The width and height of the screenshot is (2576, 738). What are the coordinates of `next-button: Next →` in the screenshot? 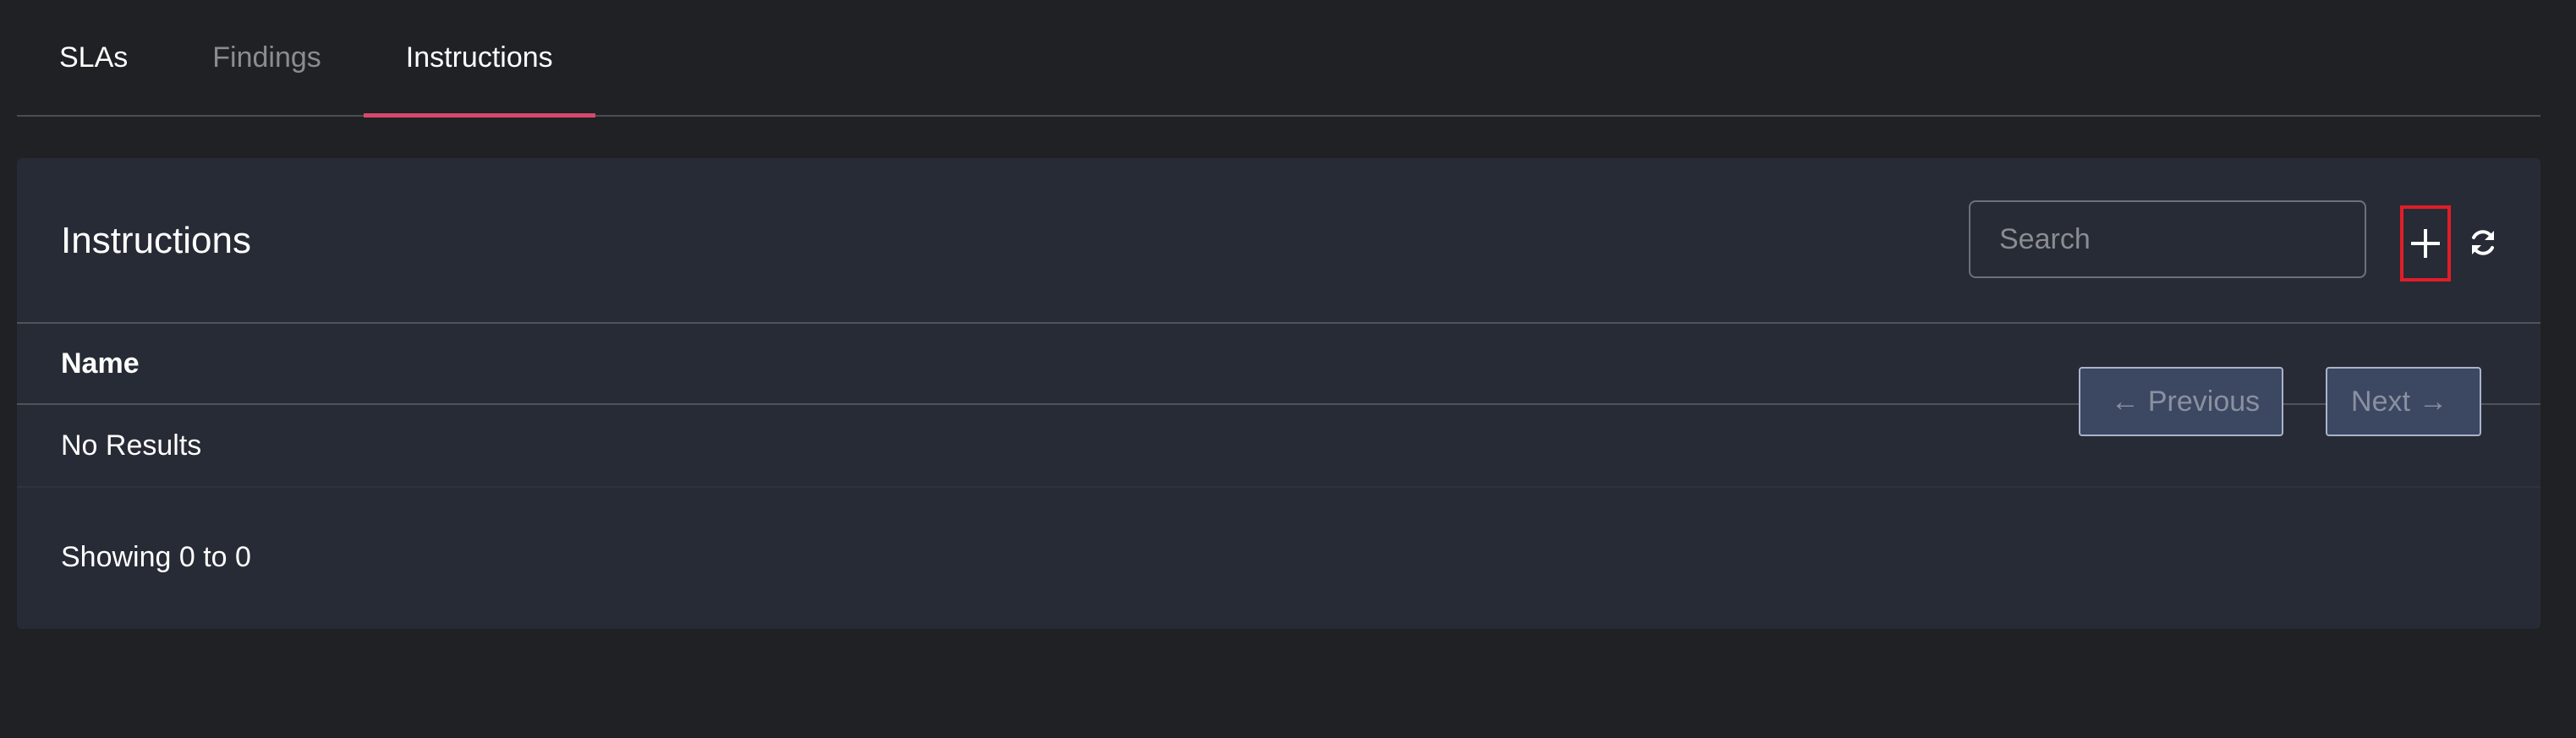 It's located at (2403, 401).